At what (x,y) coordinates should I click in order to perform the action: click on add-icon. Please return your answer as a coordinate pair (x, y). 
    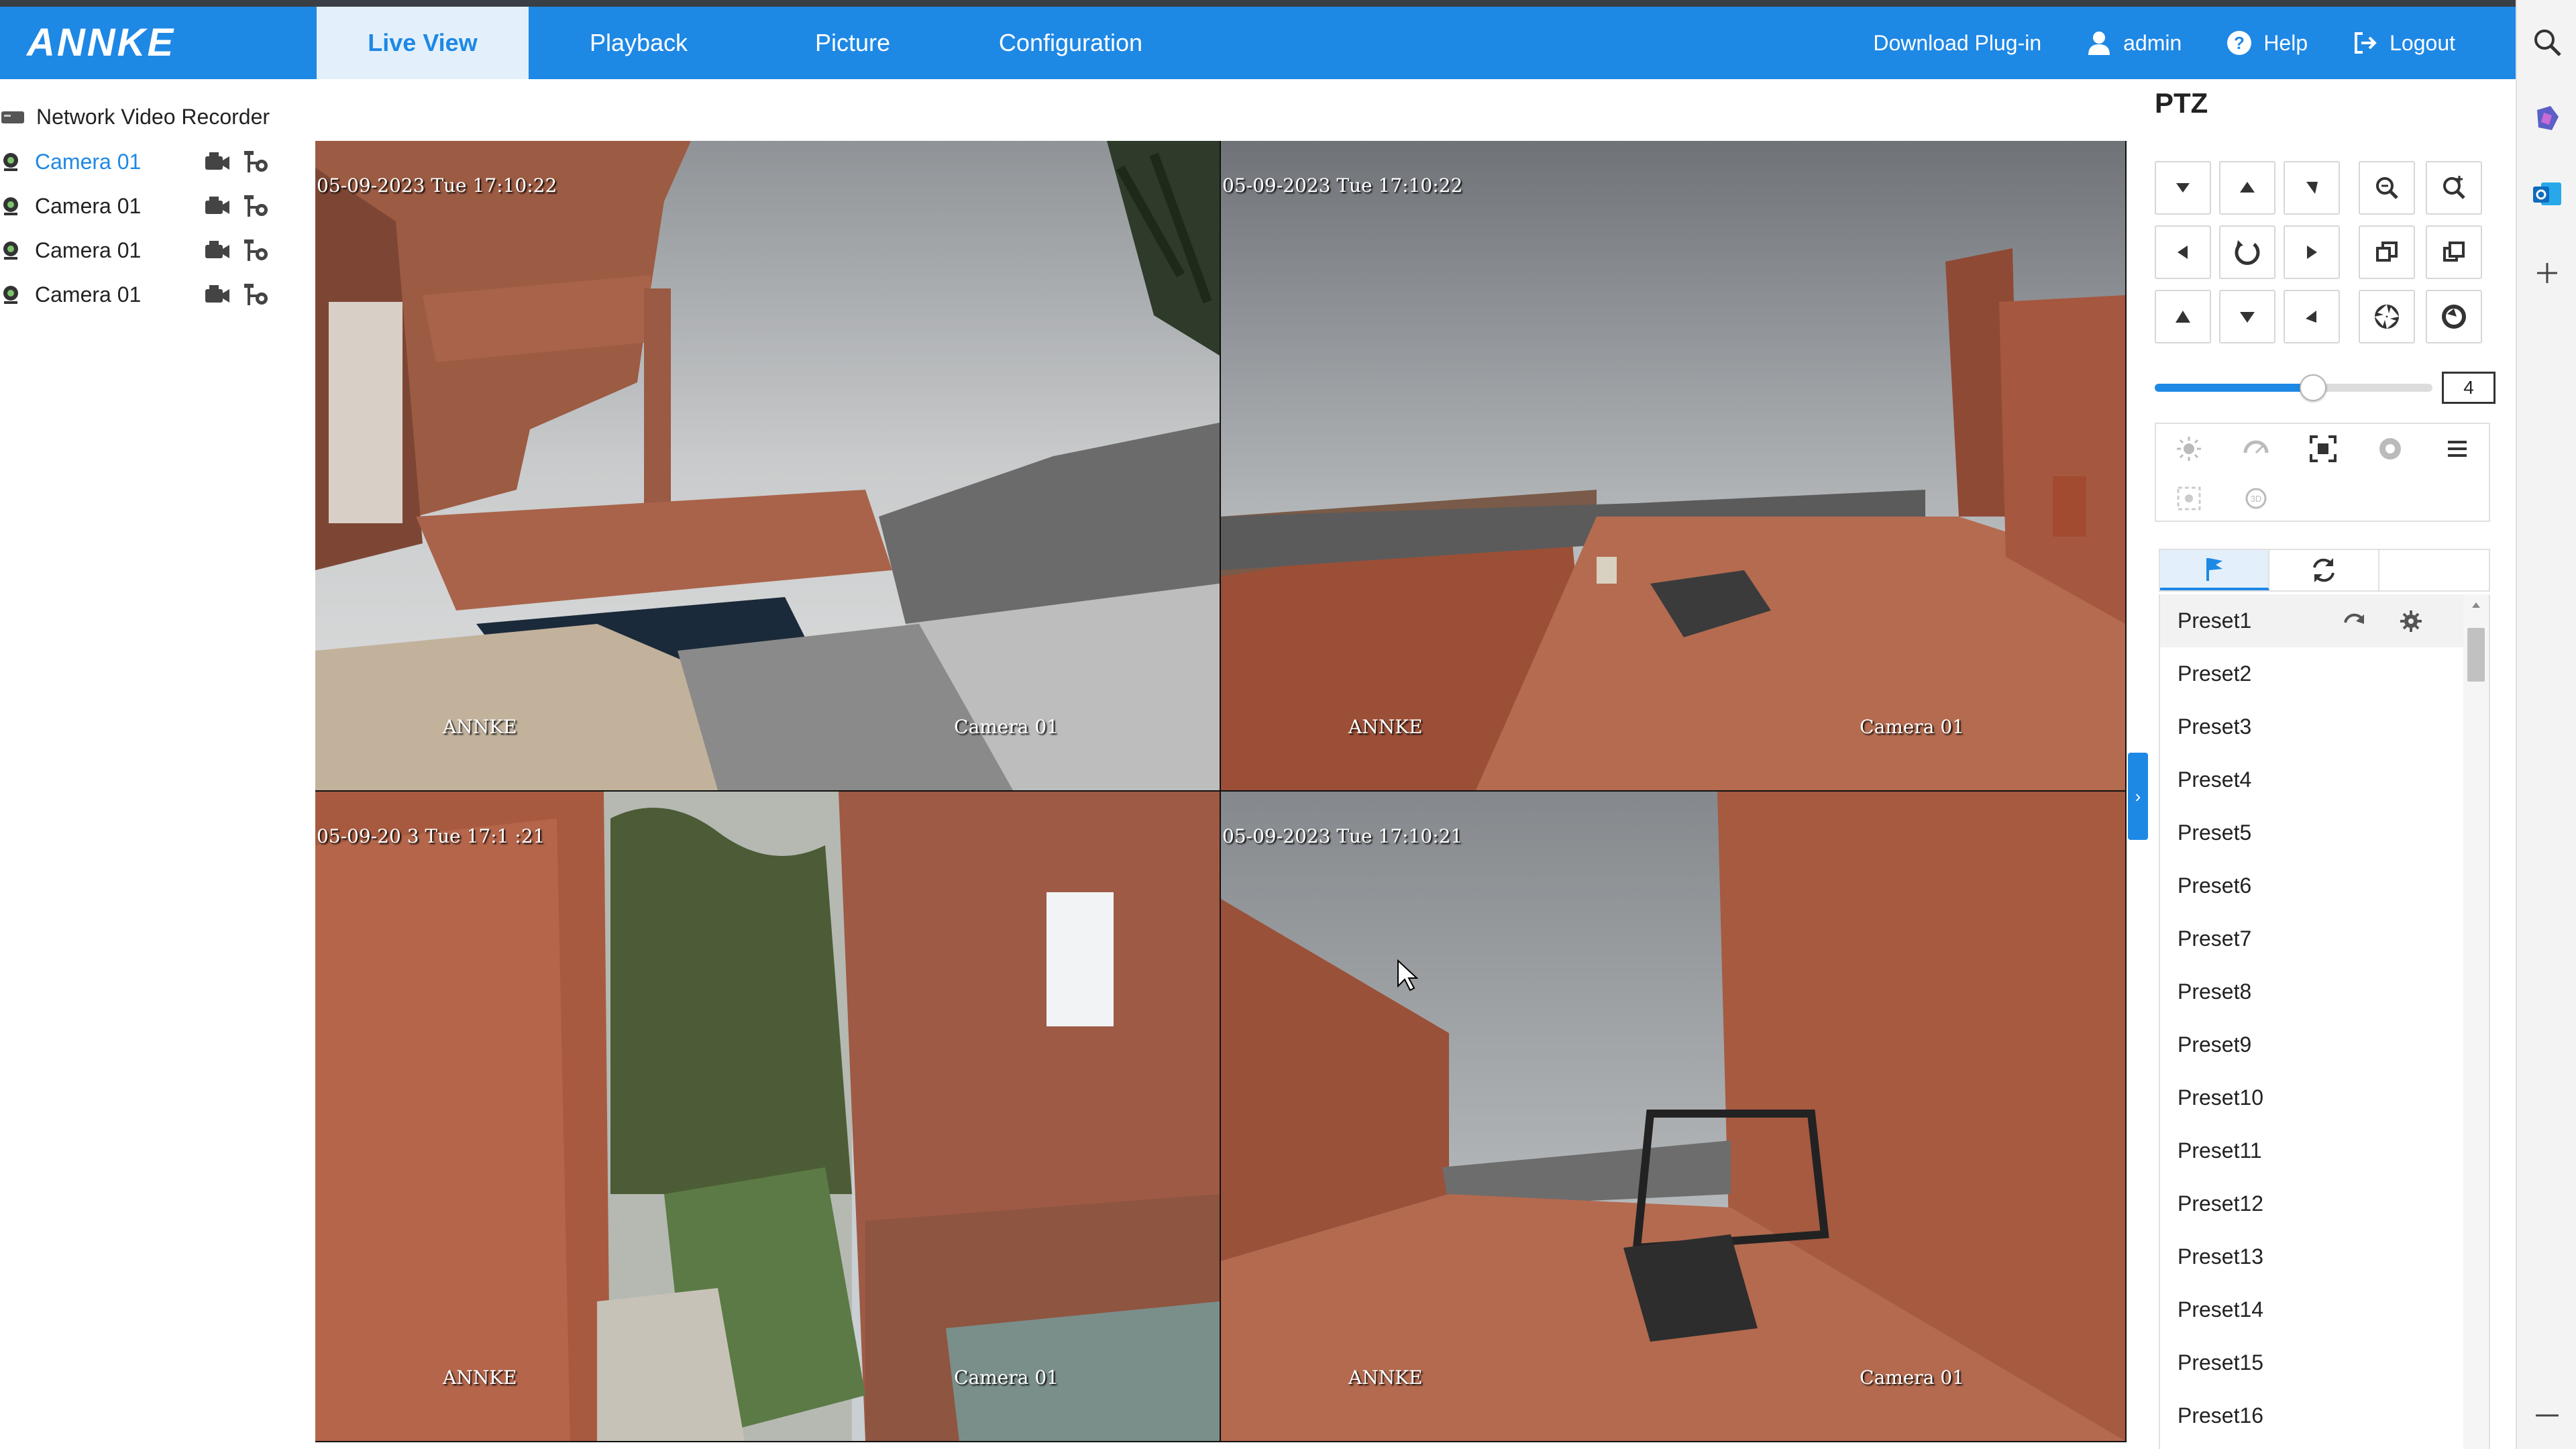
    Looking at the image, I should click on (2547, 273).